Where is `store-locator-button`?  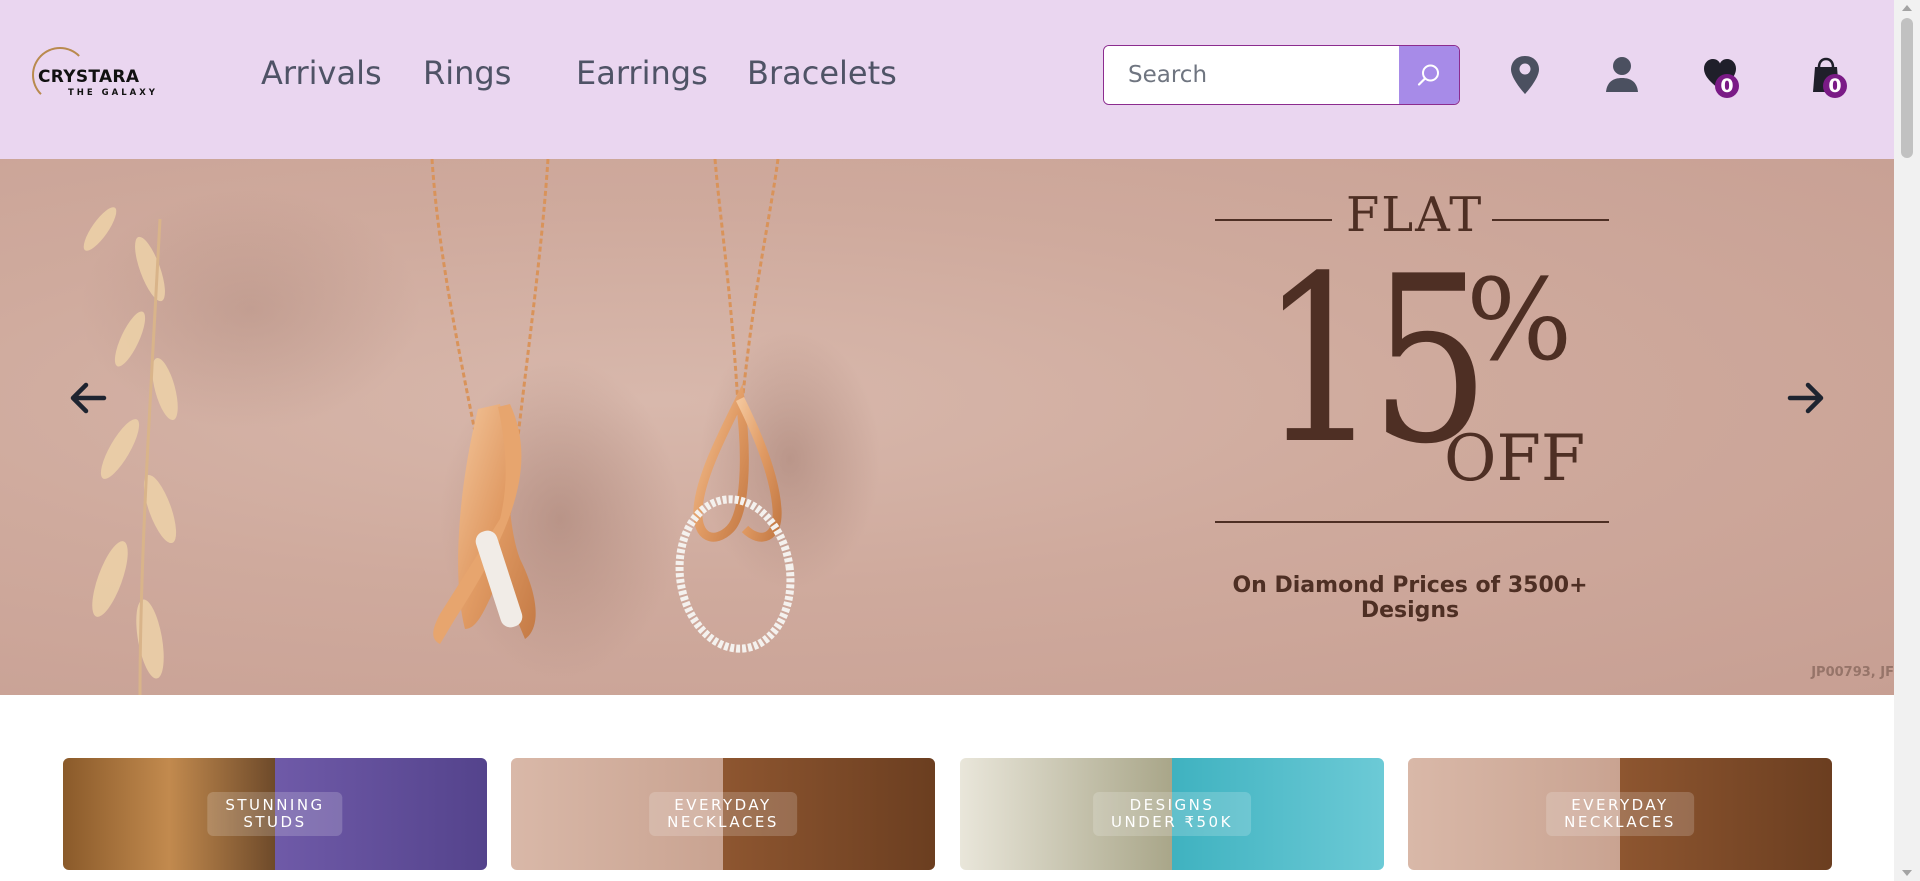
store-locator-button is located at coordinates (1525, 77).